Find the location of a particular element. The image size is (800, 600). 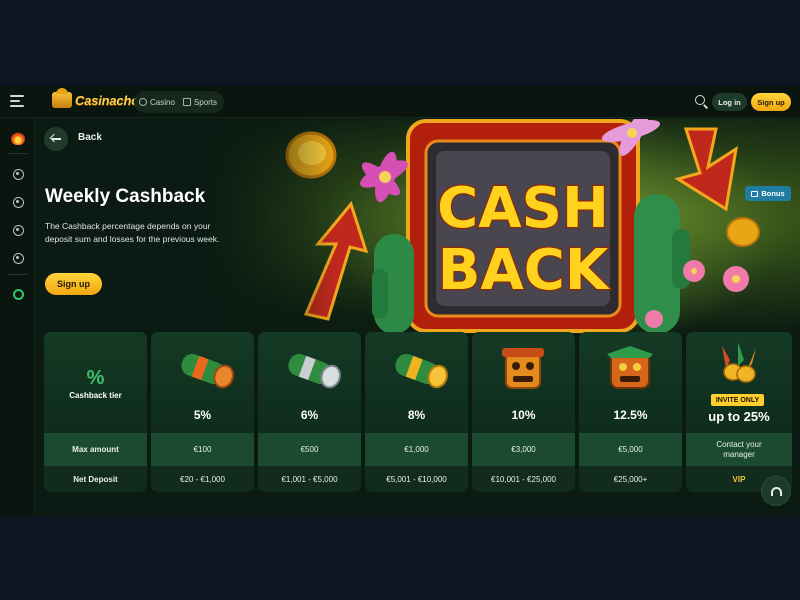

tier-top: 10% is located at coordinates (523, 382).